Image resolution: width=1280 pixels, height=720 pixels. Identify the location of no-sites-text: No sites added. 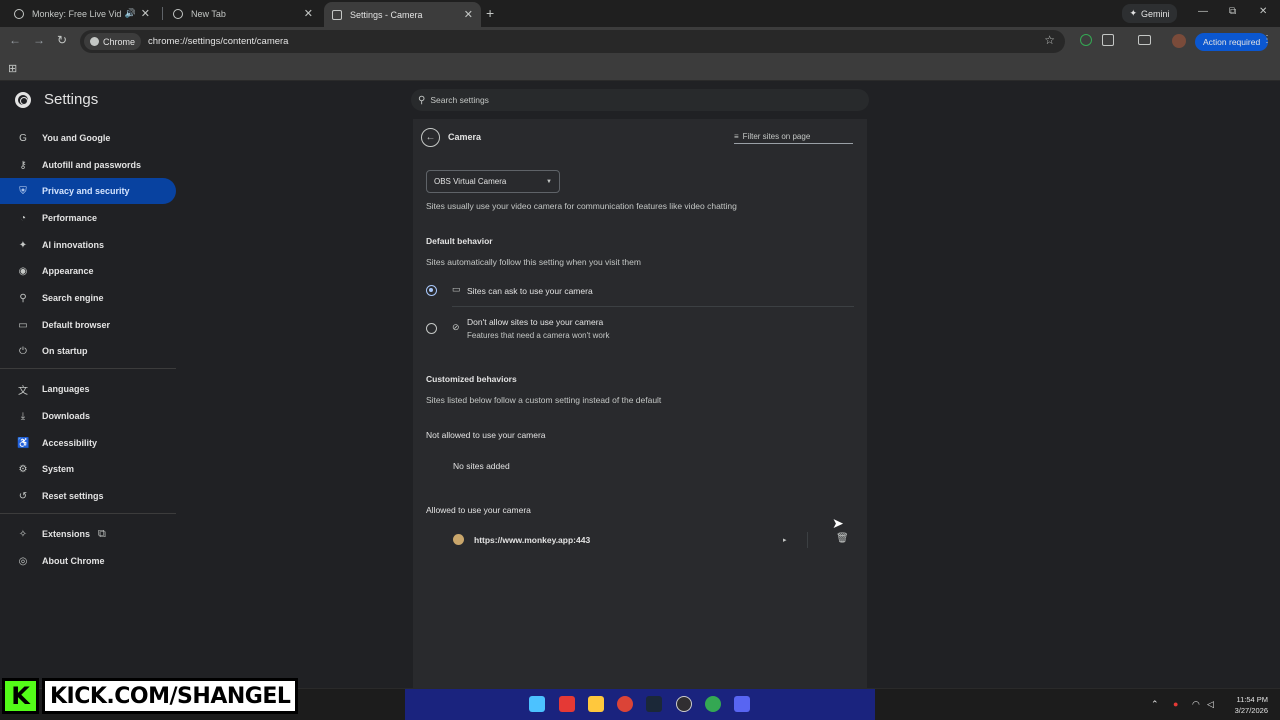
(481, 466).